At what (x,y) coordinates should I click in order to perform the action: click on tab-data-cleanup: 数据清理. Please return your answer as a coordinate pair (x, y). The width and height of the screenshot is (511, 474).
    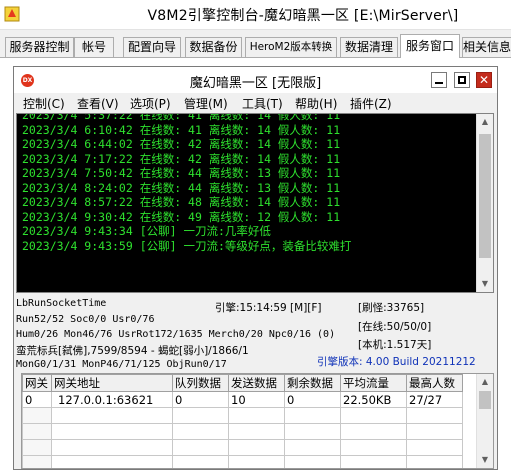
    Looking at the image, I should click on (369, 47).